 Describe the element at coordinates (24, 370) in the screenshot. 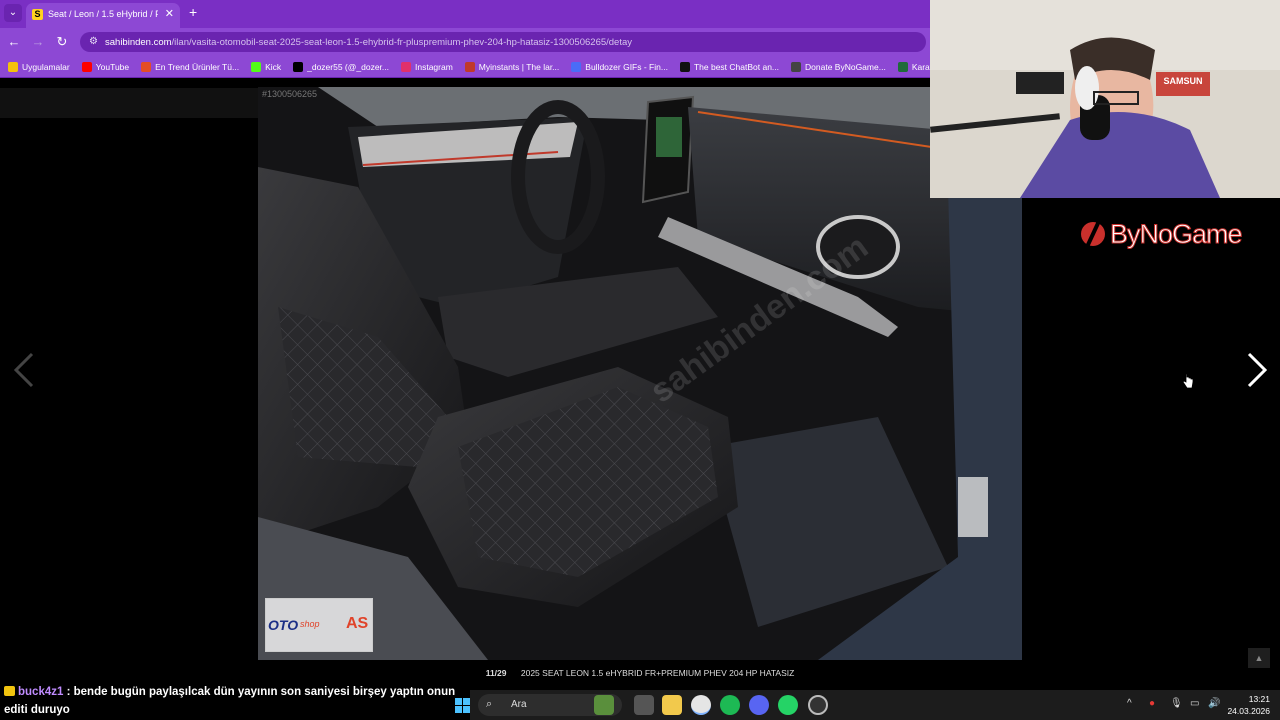

I see `previous-photo-arrow-icon` at that location.